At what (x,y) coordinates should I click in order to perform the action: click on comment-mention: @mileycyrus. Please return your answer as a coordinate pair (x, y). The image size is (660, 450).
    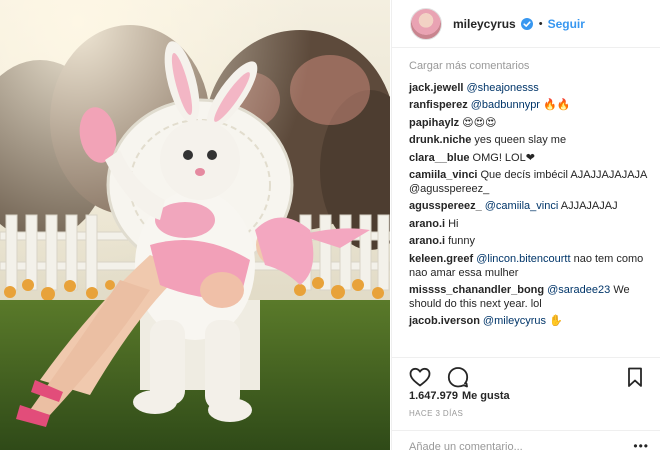
    Looking at the image, I should click on (514, 321).